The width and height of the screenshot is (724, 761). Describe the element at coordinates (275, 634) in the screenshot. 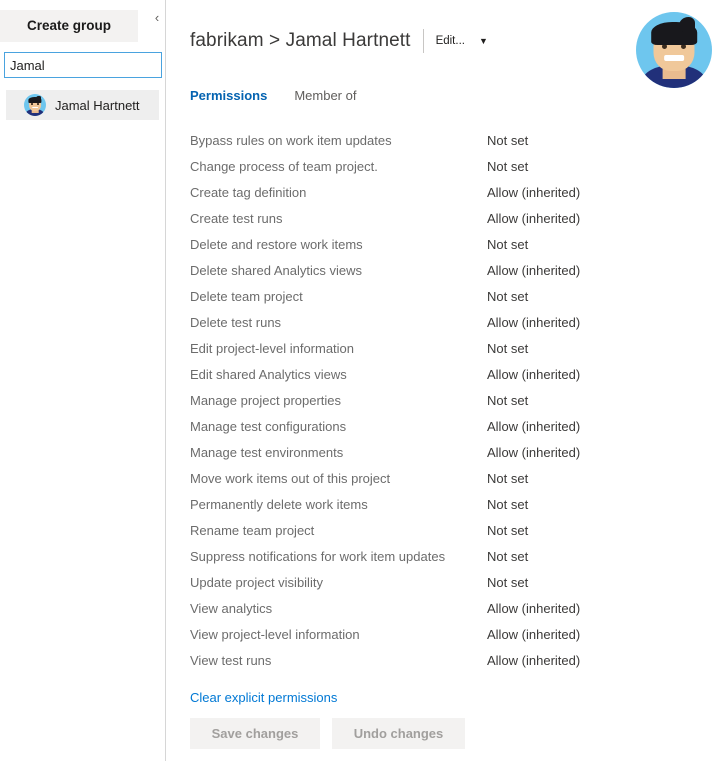

I see `permission-name: View project-level information` at that location.